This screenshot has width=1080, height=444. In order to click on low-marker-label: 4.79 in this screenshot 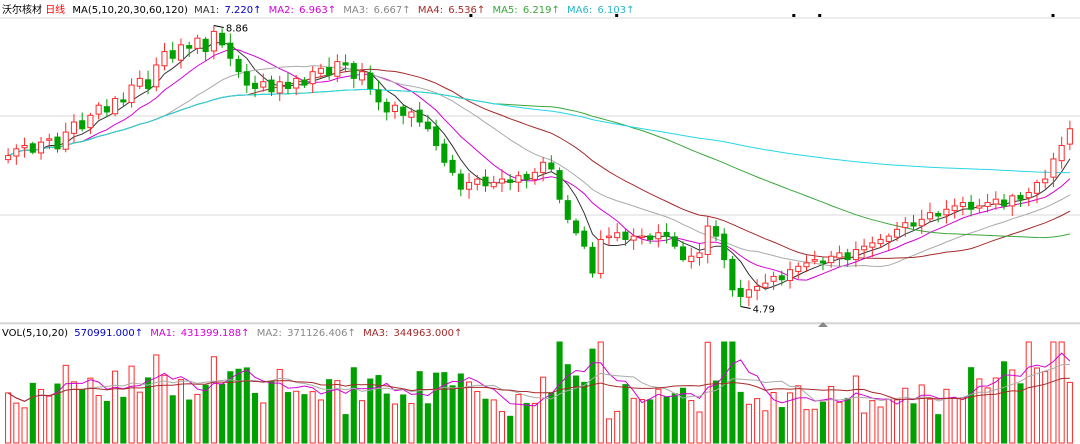, I will do `click(764, 309)`.